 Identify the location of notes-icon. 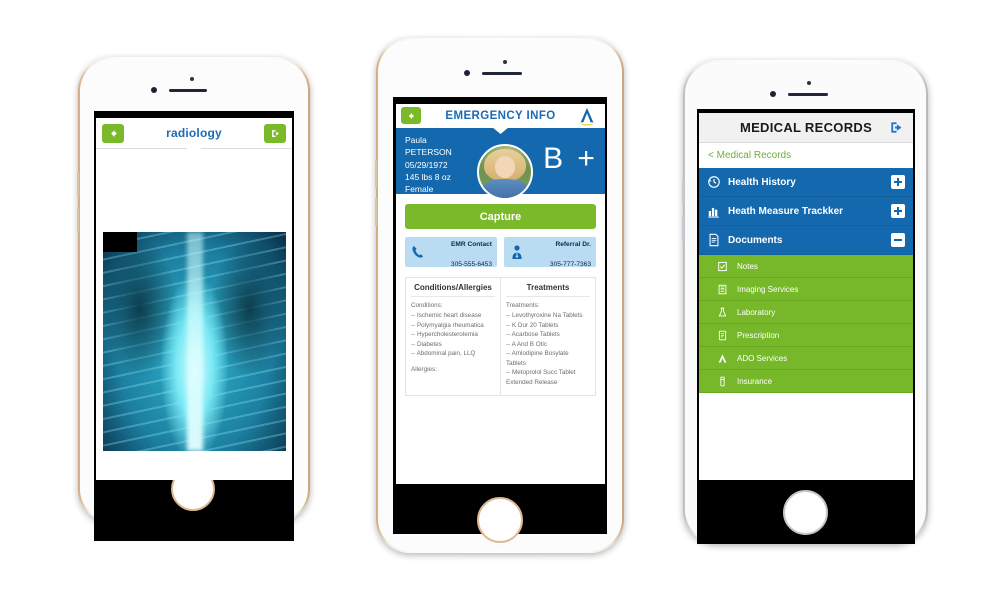
(722, 266).